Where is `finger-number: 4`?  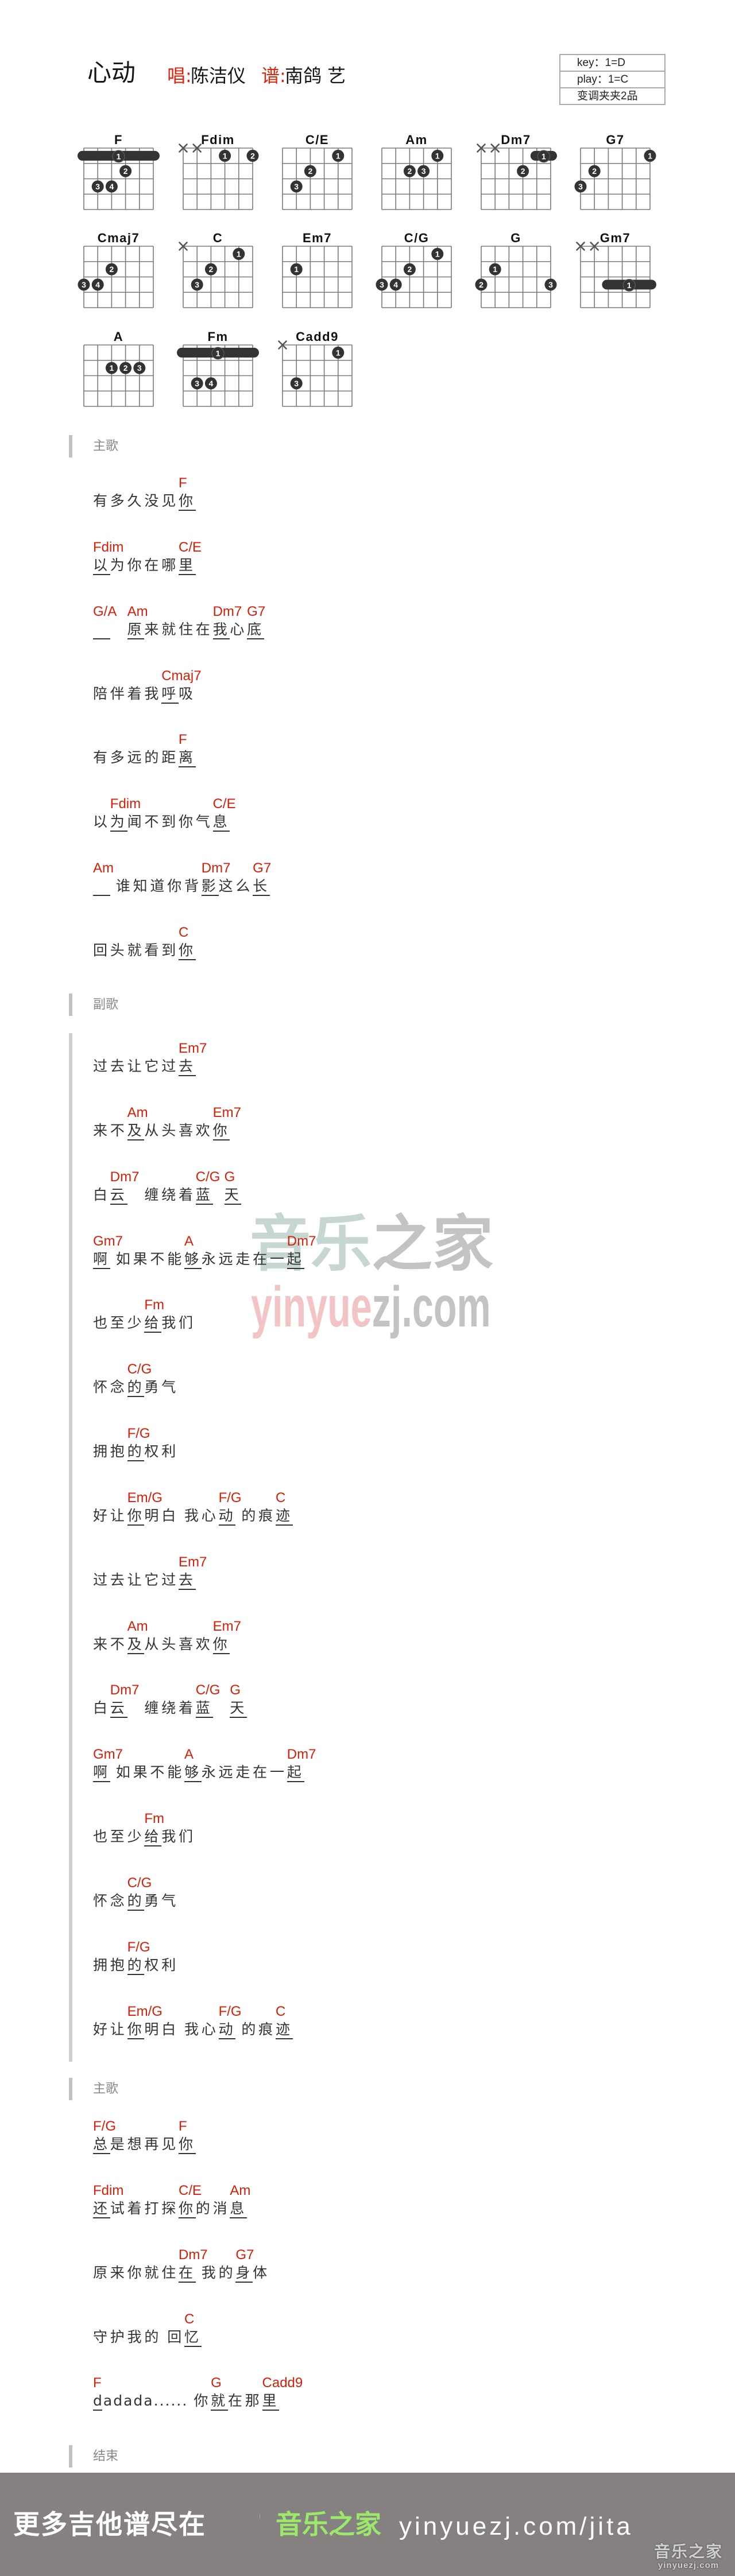 finger-number: 4 is located at coordinates (97, 284).